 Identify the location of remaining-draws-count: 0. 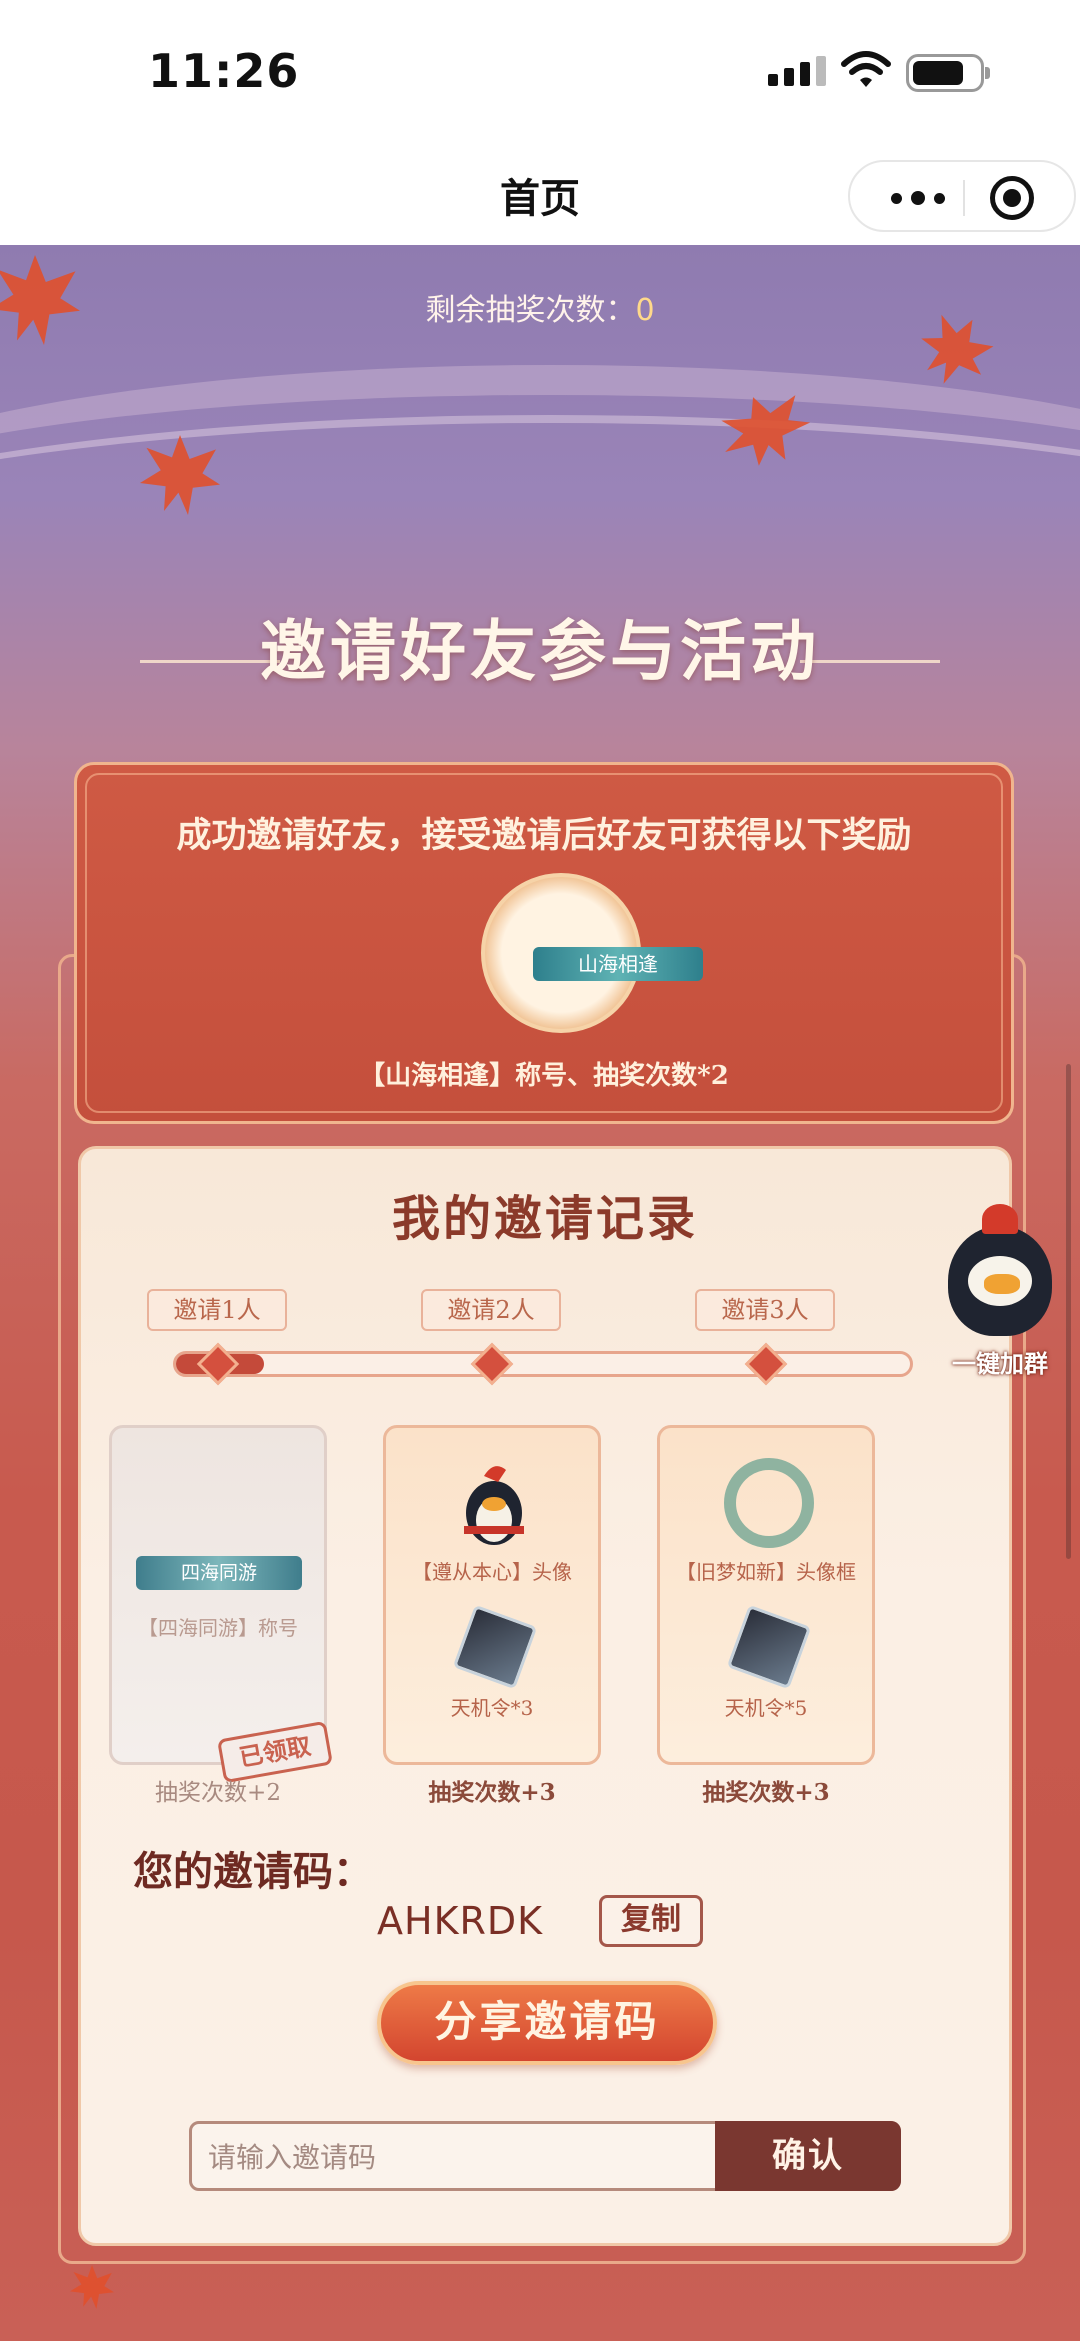
(645, 310).